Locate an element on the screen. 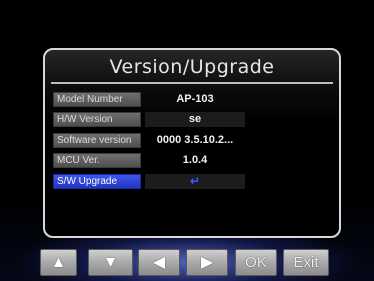 This screenshot has height=281, width=374. row-label: Software version is located at coordinates (97, 140).